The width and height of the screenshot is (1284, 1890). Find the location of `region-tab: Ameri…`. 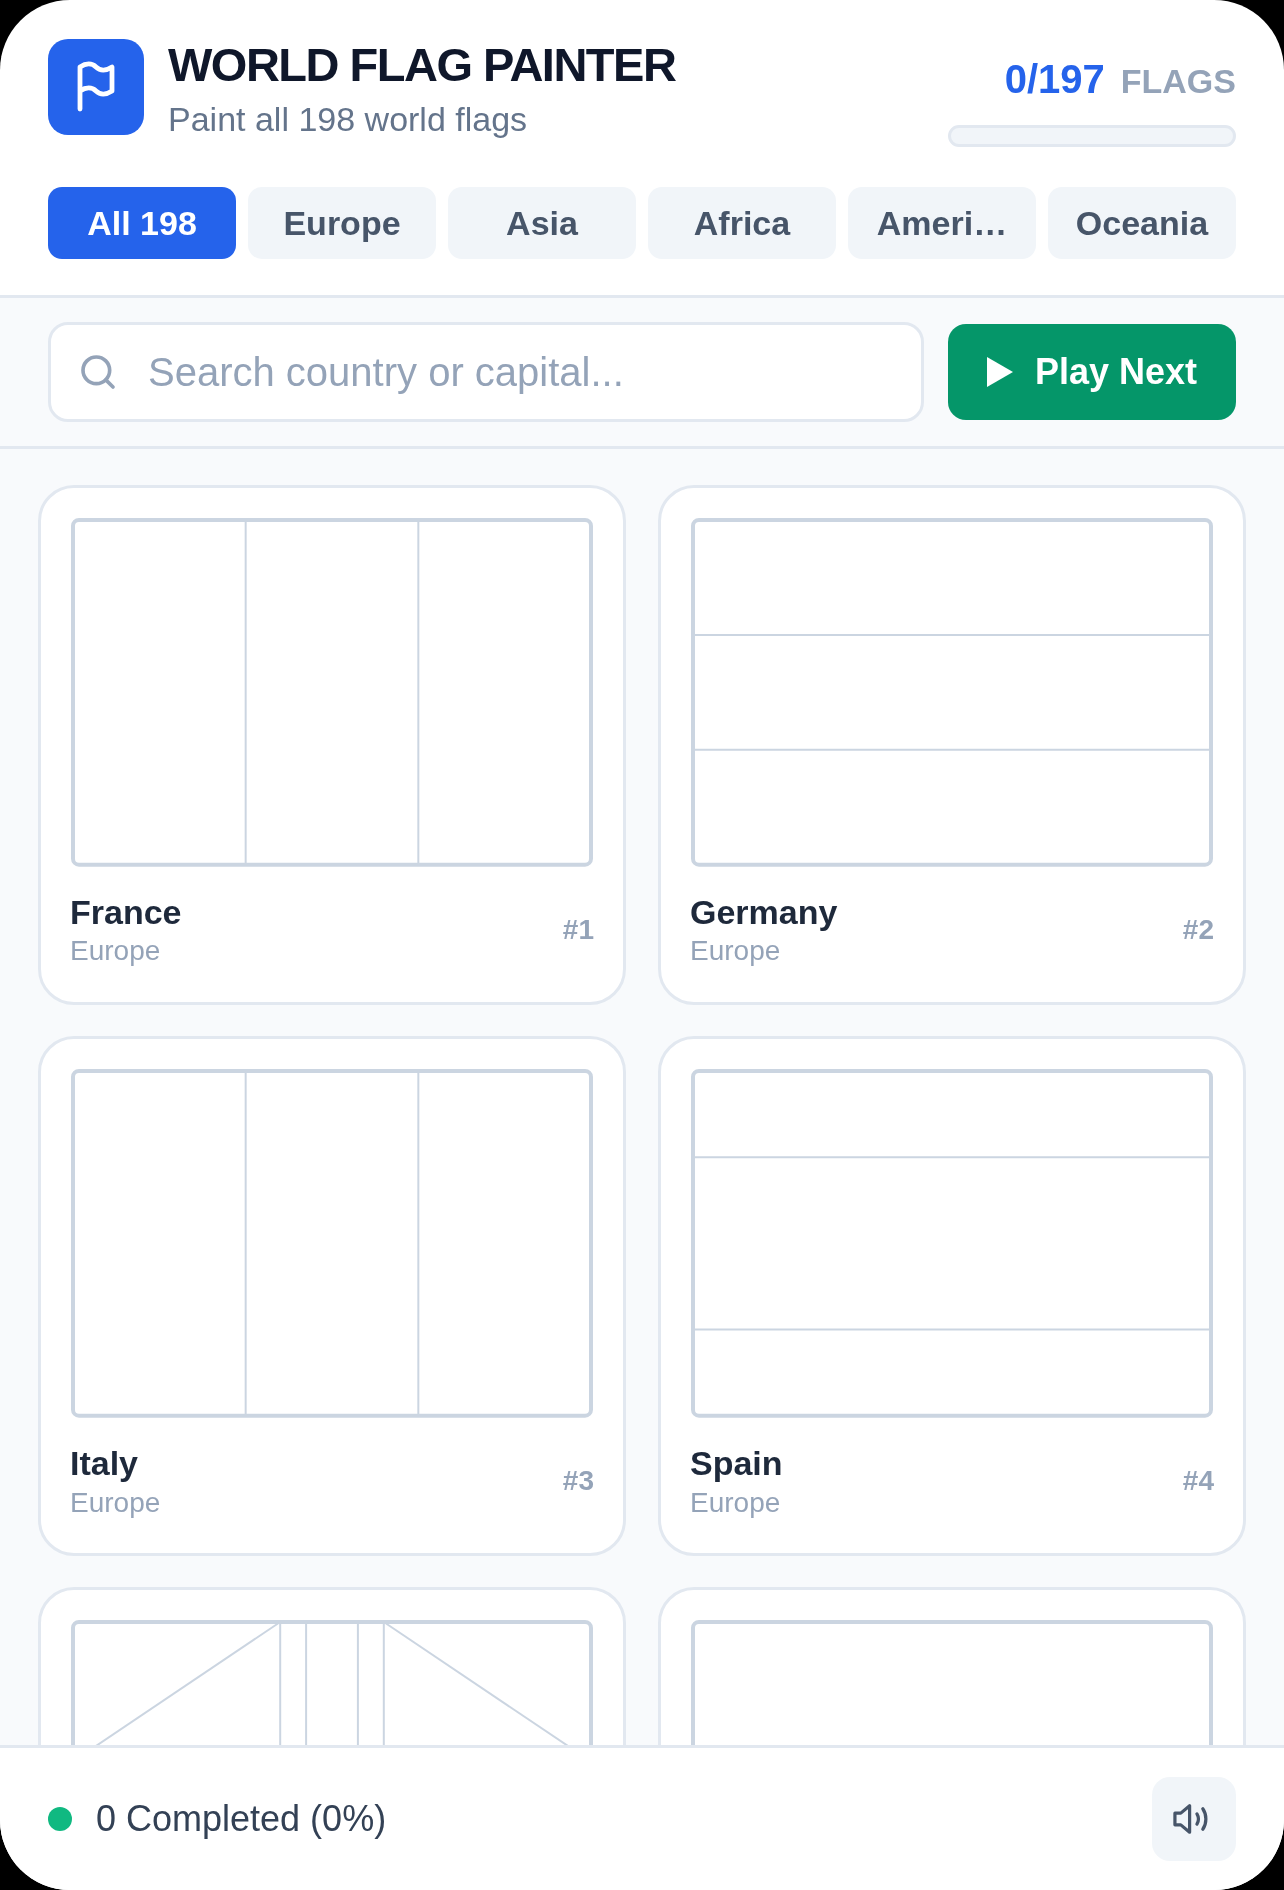

region-tab: Ameri… is located at coordinates (942, 223).